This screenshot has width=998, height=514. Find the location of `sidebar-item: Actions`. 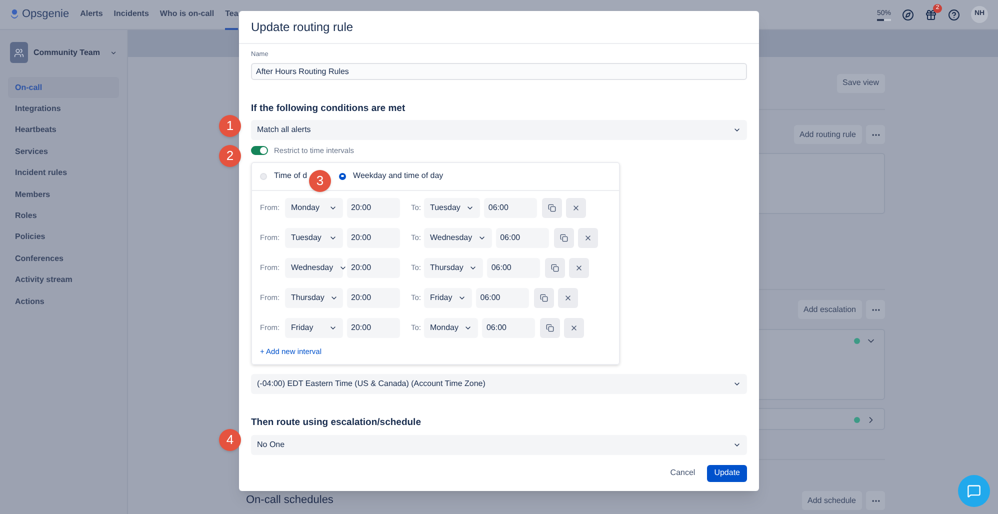

sidebar-item: Actions is located at coordinates (63, 301).